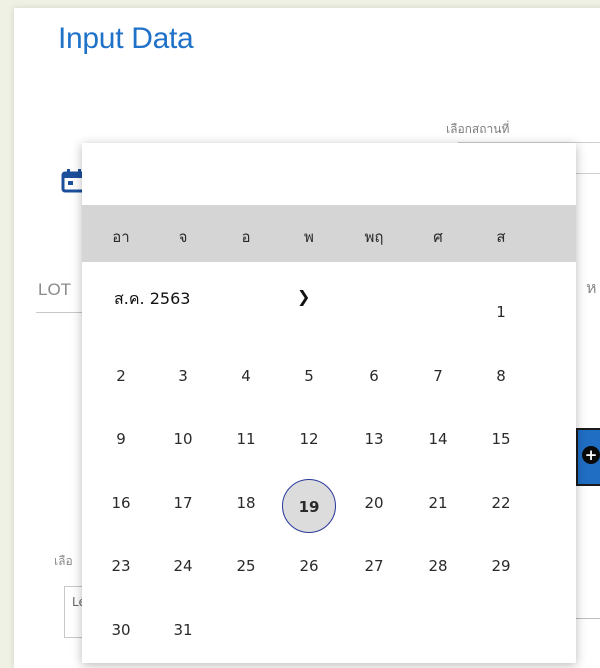 Image resolution: width=600 pixels, height=668 pixels. What do you see at coordinates (121, 237) in the screenshot?
I see `weekday-label: อา` at bounding box center [121, 237].